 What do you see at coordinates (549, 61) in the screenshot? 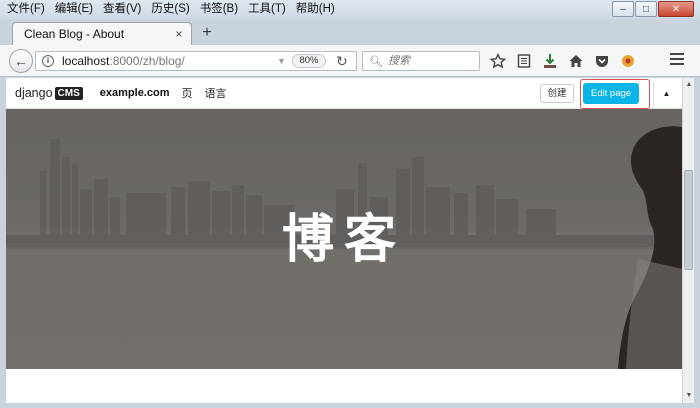
I see `download-icon` at bounding box center [549, 61].